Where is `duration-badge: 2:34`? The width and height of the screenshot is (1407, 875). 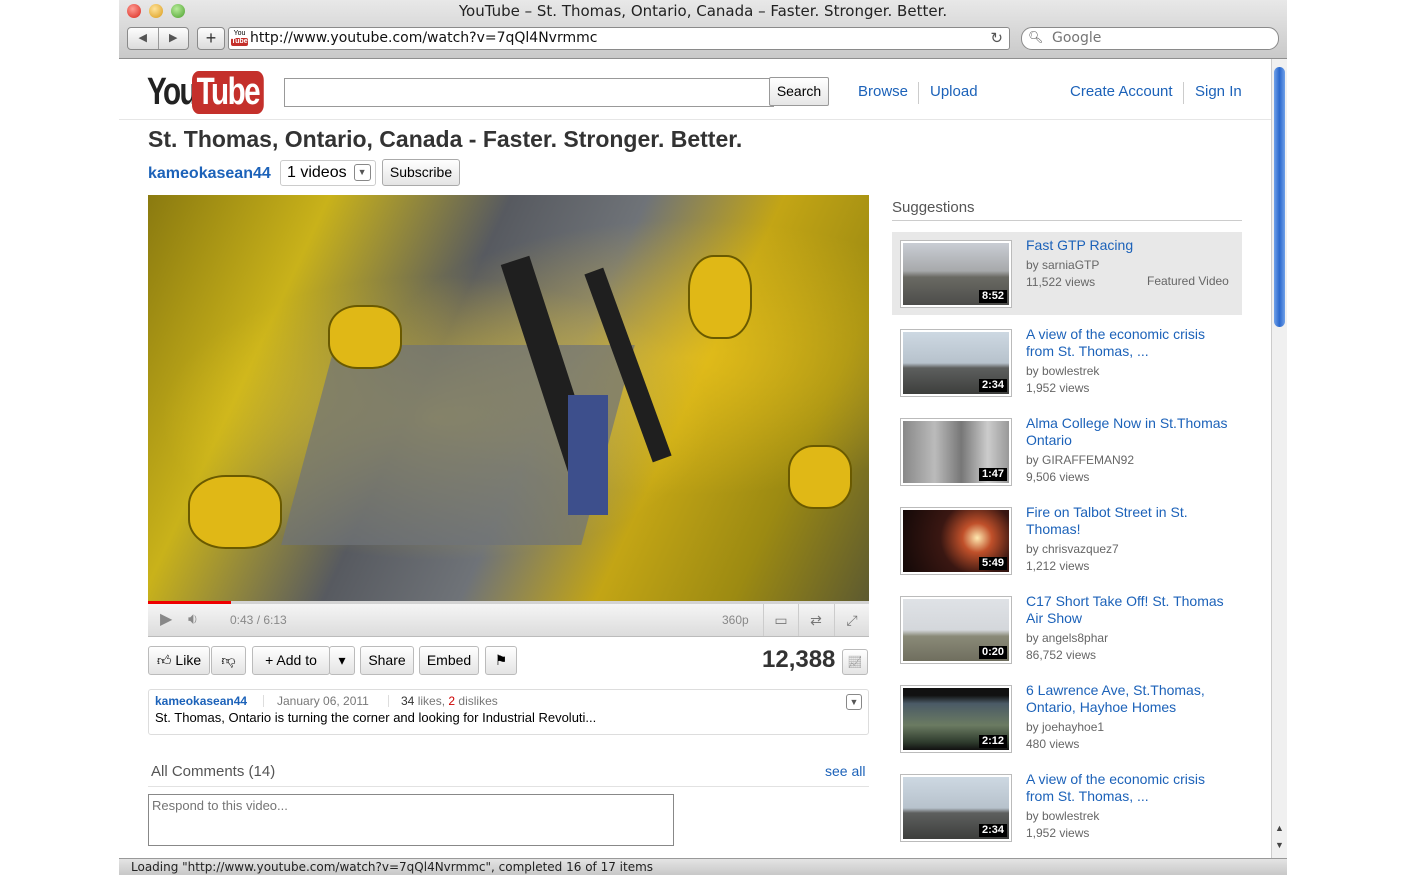
duration-badge: 2:34 is located at coordinates (992, 830).